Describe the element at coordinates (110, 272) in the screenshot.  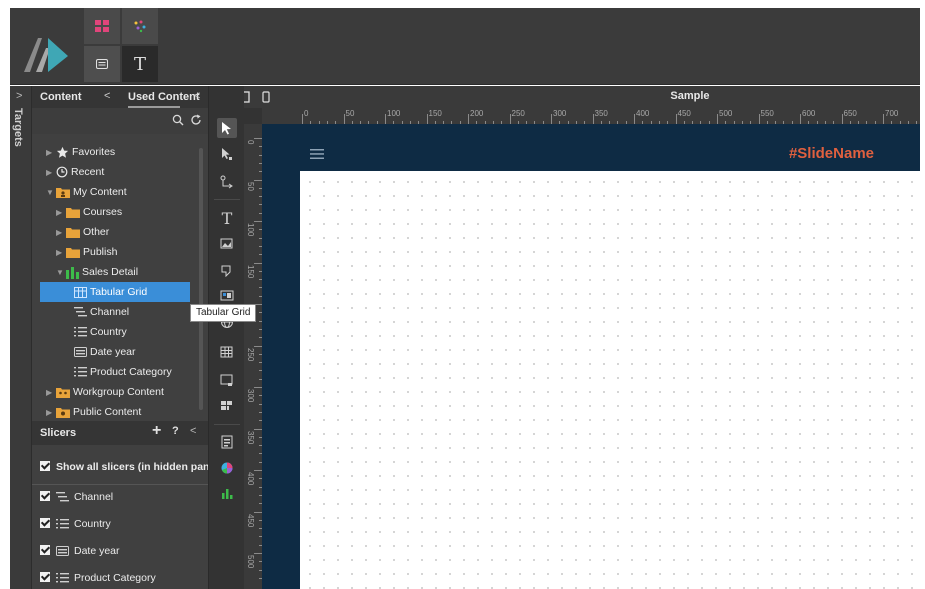
I see `tree-item-label: Sales Detail` at that location.